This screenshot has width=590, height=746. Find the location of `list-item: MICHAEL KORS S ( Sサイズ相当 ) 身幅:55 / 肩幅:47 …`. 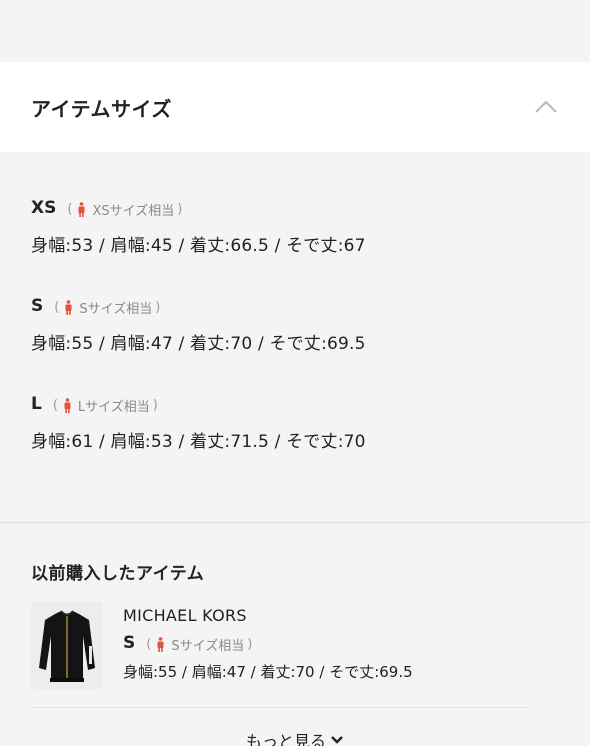

list-item: MICHAEL KORS S ( Sサイズ相当 ) 身幅:55 / 肩幅:47 … is located at coordinates (280, 655).